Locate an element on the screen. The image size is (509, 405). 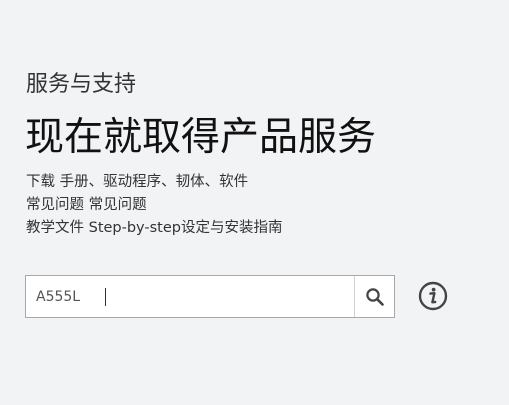
section-label: 服务与支持 is located at coordinates (81, 84).